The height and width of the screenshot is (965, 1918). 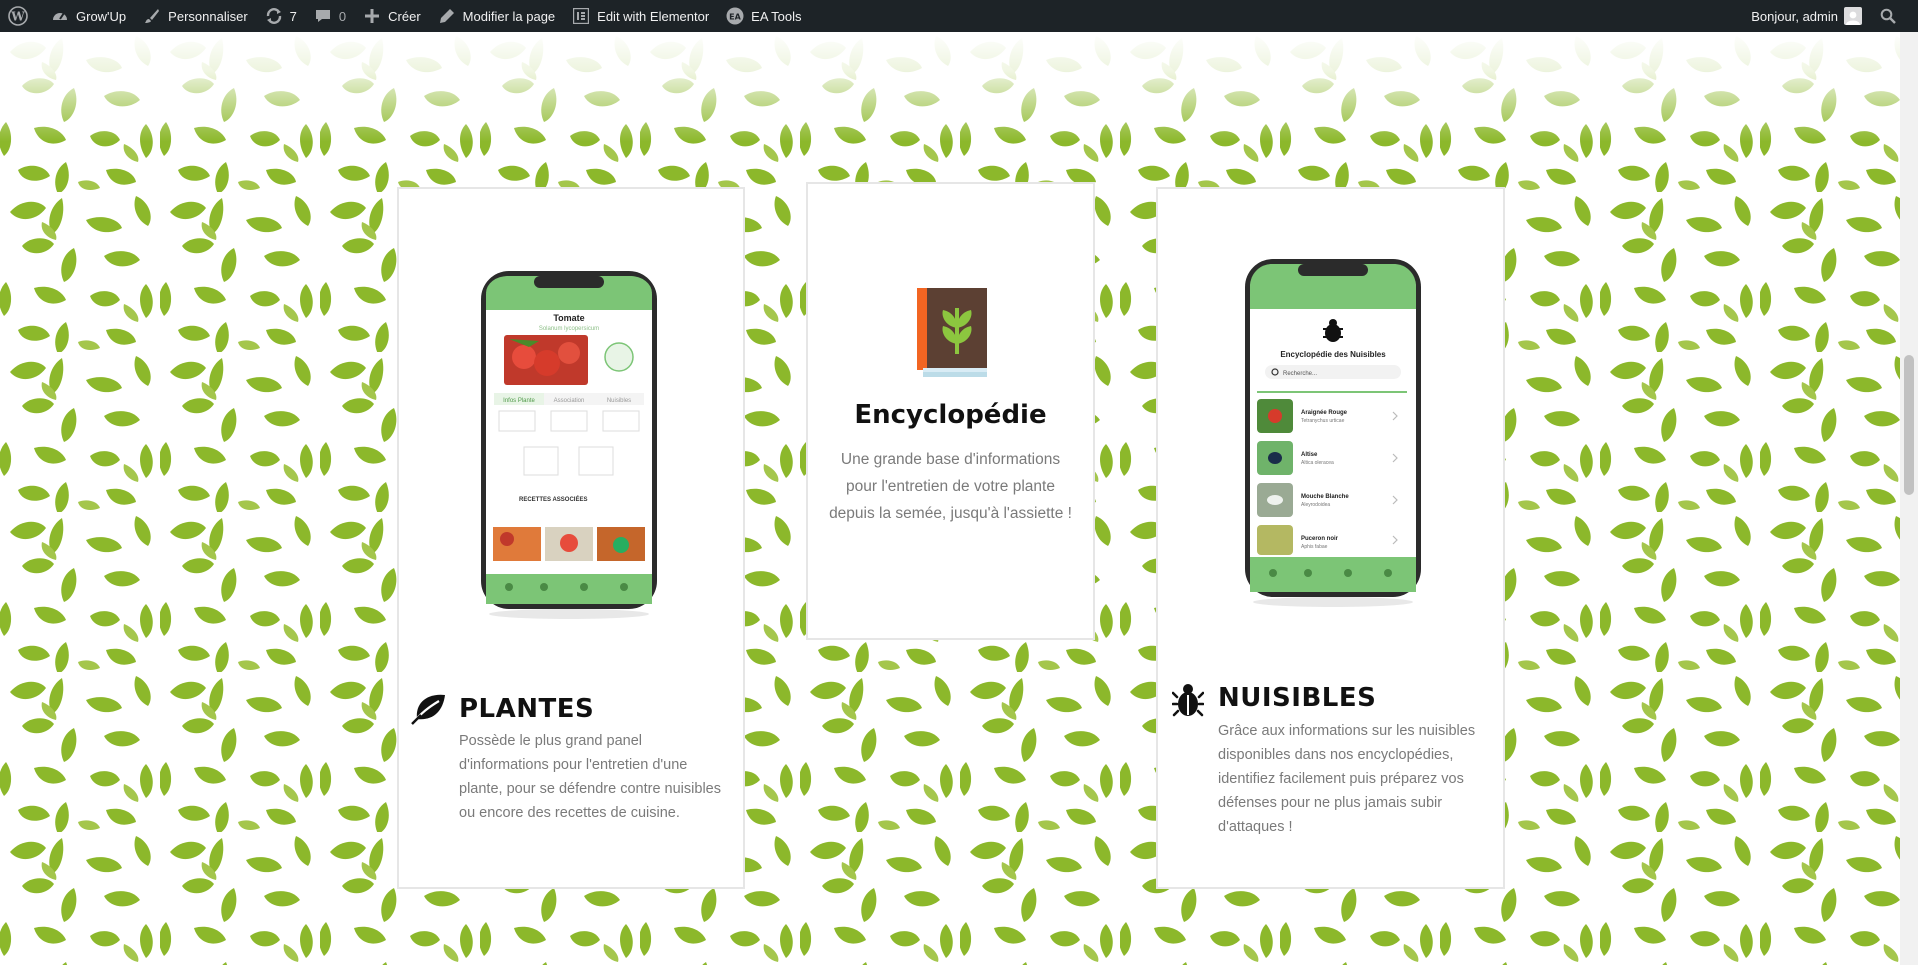 What do you see at coordinates (619, 401) in the screenshot?
I see `phone-tab-3: Nuisibles` at bounding box center [619, 401].